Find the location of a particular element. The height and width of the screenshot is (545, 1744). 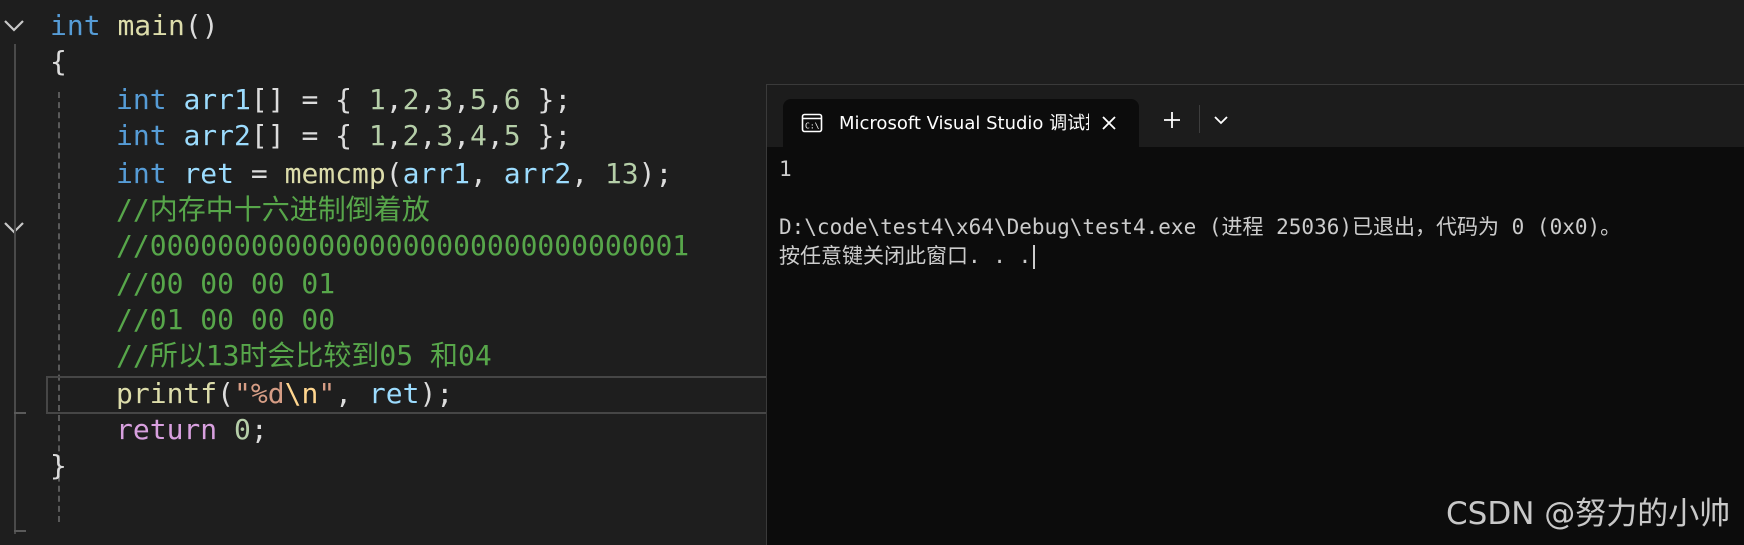

code-line: return 0; is located at coordinates (192, 430).